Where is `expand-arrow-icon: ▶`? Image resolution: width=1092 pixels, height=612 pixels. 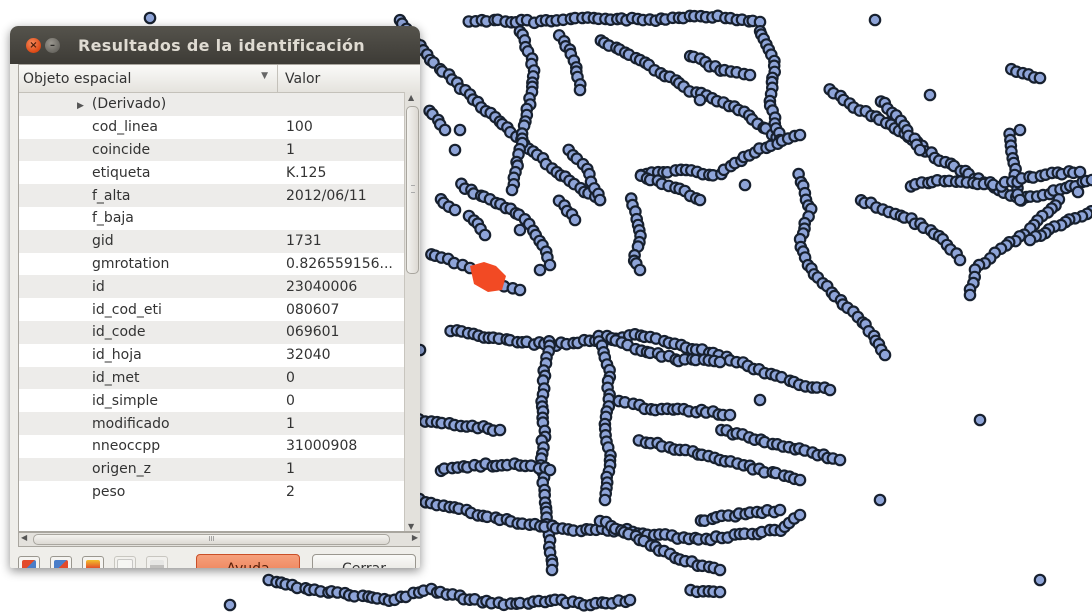
expand-arrow-icon: ▶ is located at coordinates (80, 106).